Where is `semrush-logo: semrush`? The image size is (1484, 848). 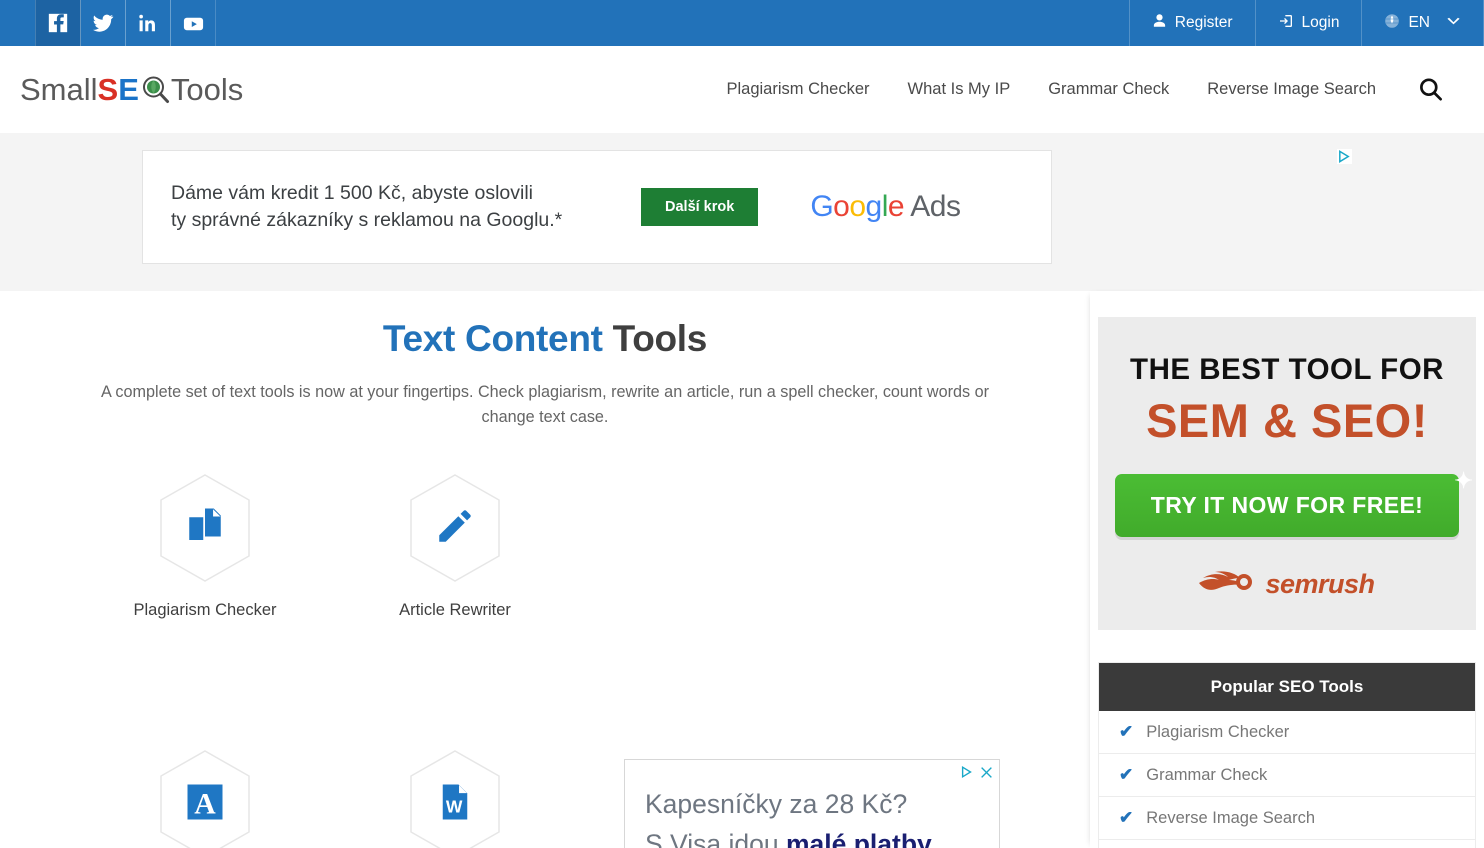 semrush-logo: semrush is located at coordinates (1287, 584).